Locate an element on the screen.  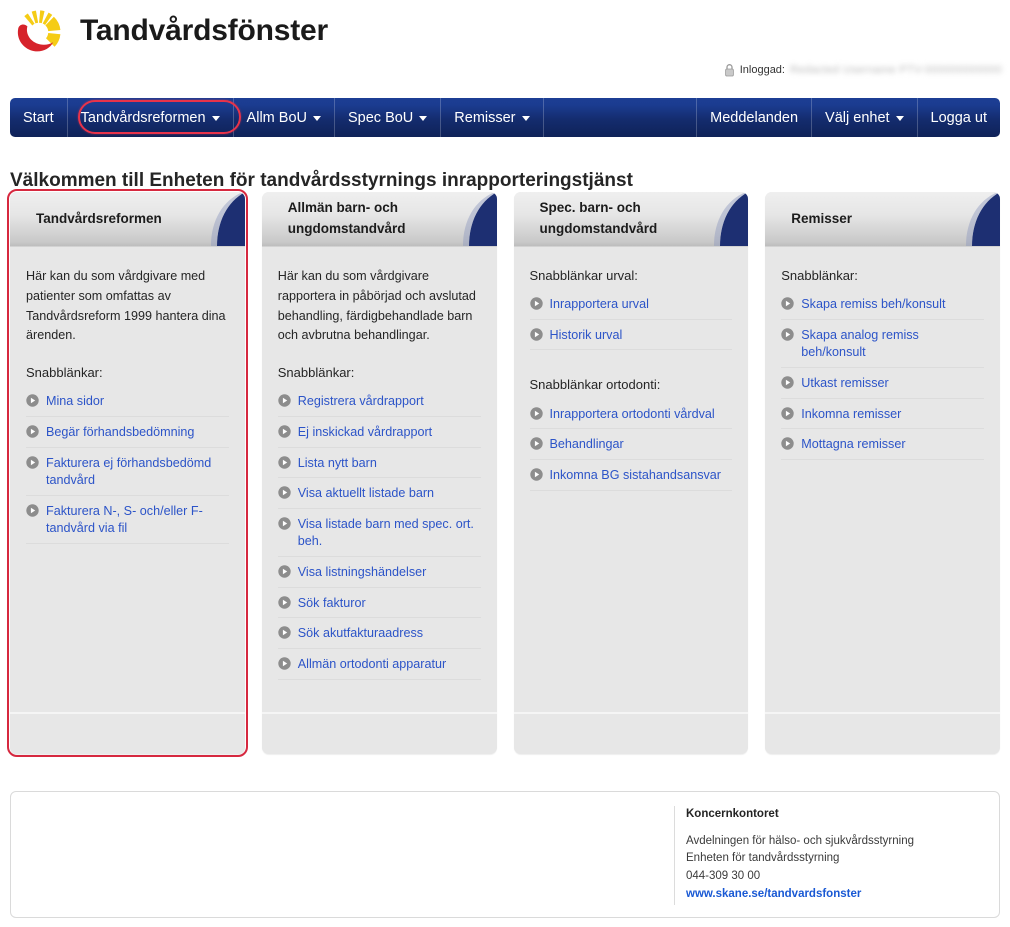
list-item: Visa listningshändelser is located at coordinates (379, 575).